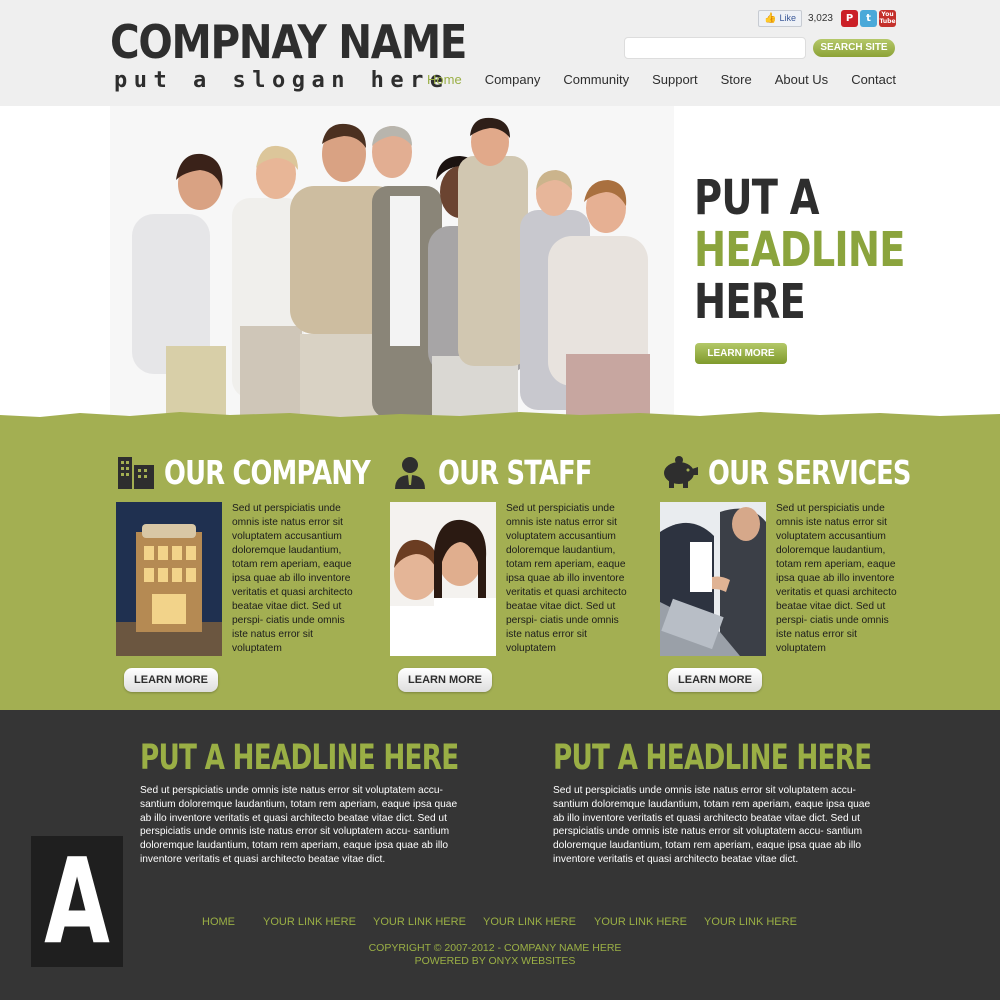  Describe the element at coordinates (849, 18) in the screenshot. I see `pinterest-icon: P` at that location.